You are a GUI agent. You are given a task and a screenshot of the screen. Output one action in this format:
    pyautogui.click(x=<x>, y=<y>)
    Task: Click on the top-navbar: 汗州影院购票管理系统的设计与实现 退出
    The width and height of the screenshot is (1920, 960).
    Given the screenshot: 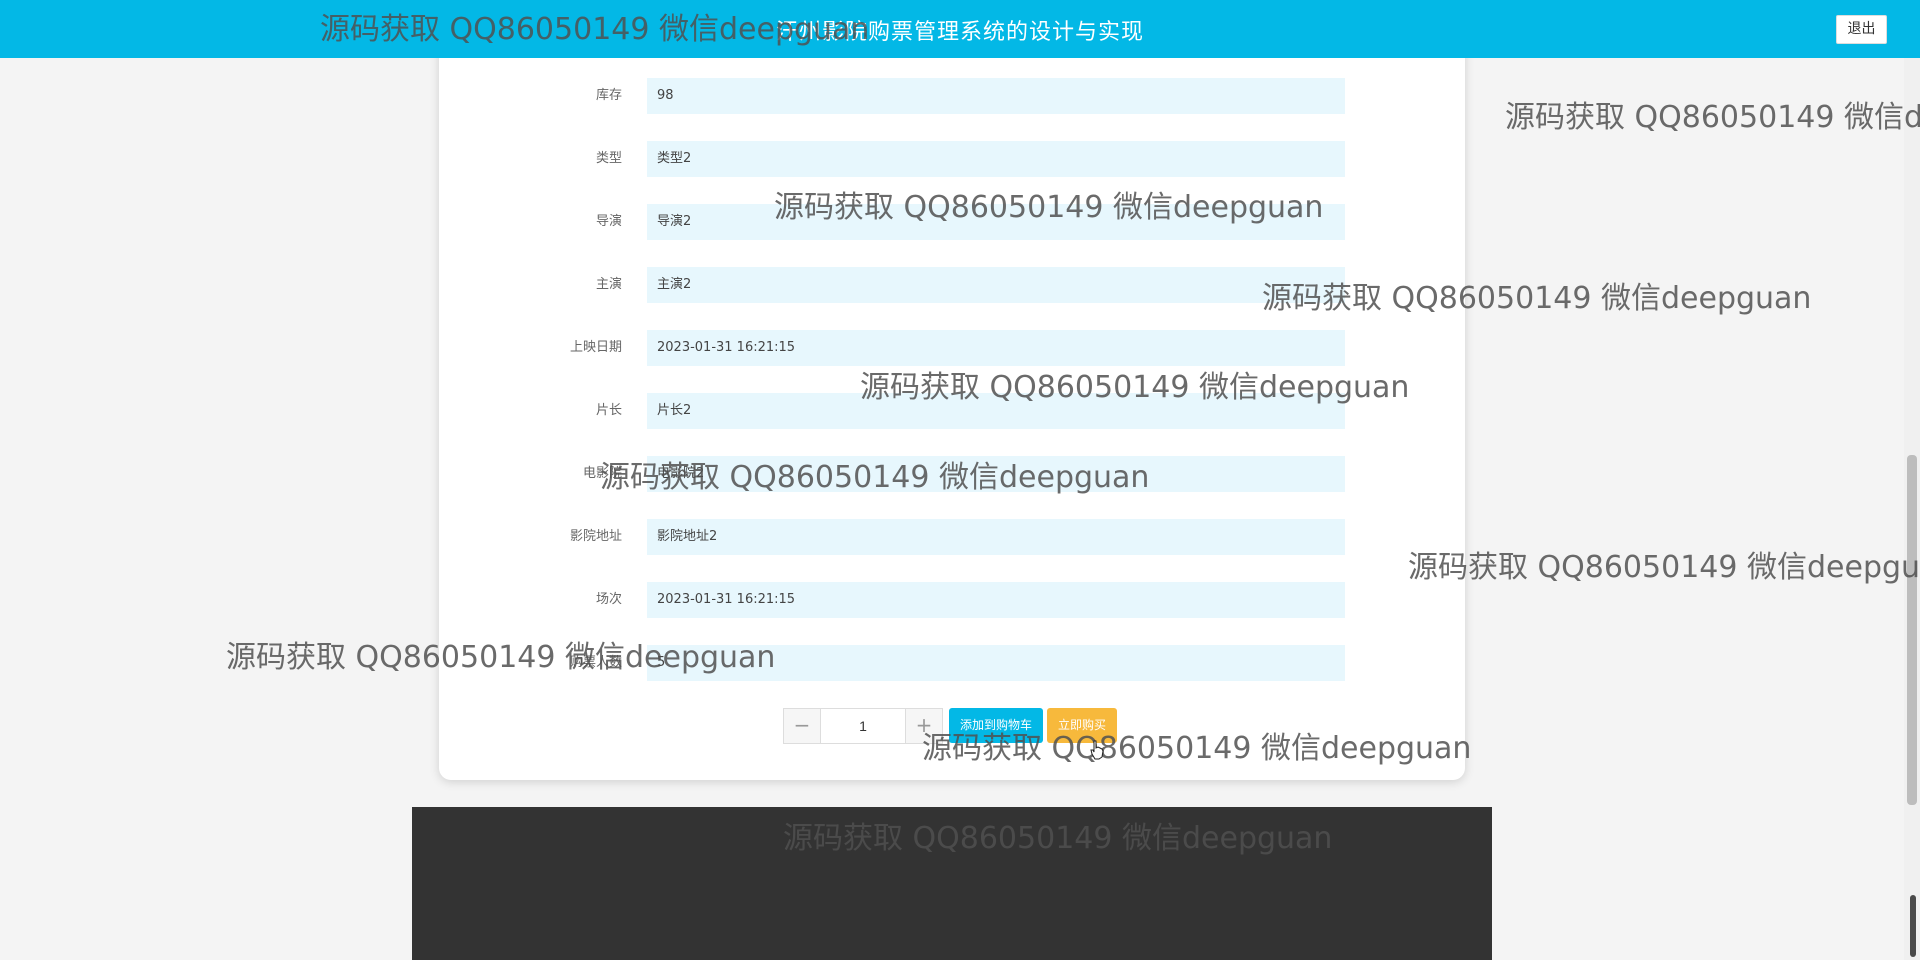 What is the action you would take?
    pyautogui.click(x=960, y=29)
    